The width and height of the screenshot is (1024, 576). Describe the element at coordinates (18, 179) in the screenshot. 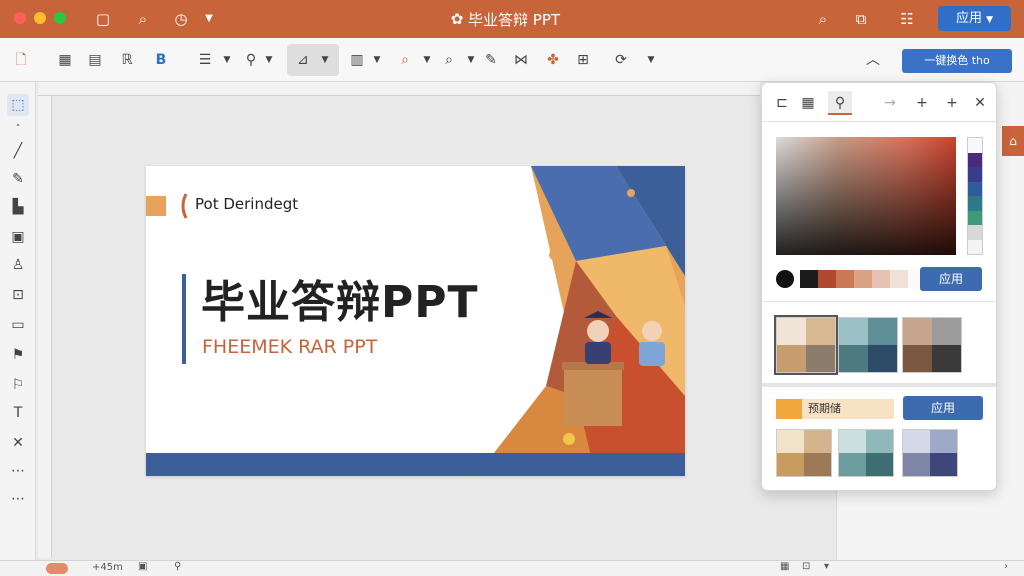

I see `pencil-tool-icon: ✎` at that location.